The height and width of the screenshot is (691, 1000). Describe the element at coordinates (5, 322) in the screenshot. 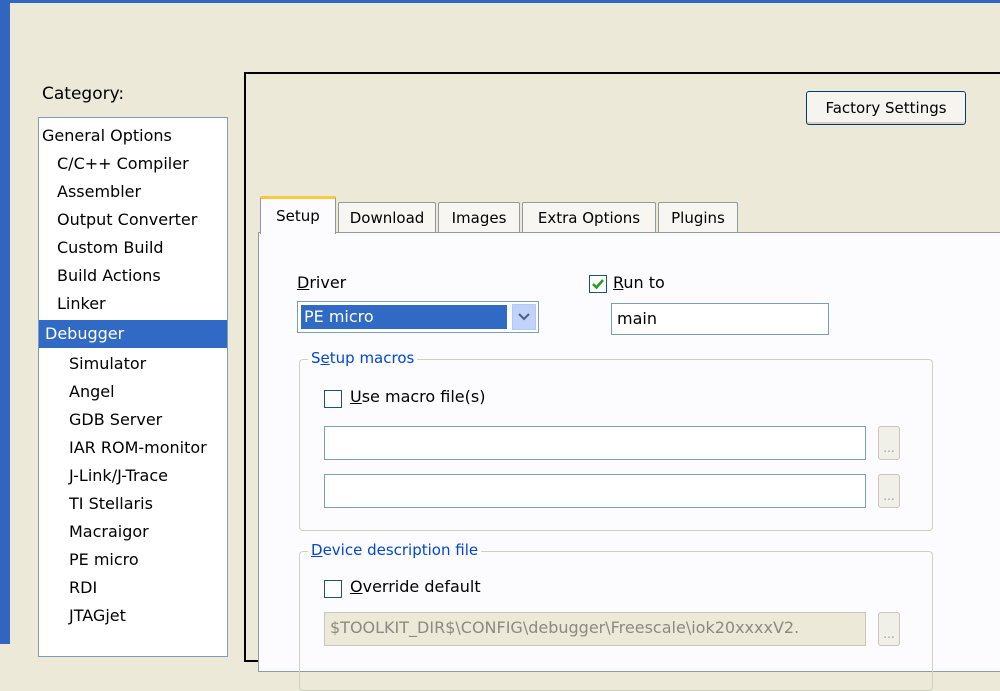

I see `window-frame-left` at that location.